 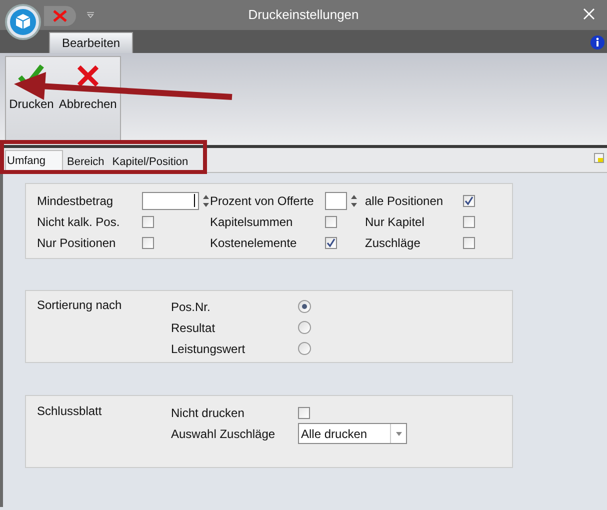 I want to click on cancel-button: Abbrechen, so click(x=87, y=104).